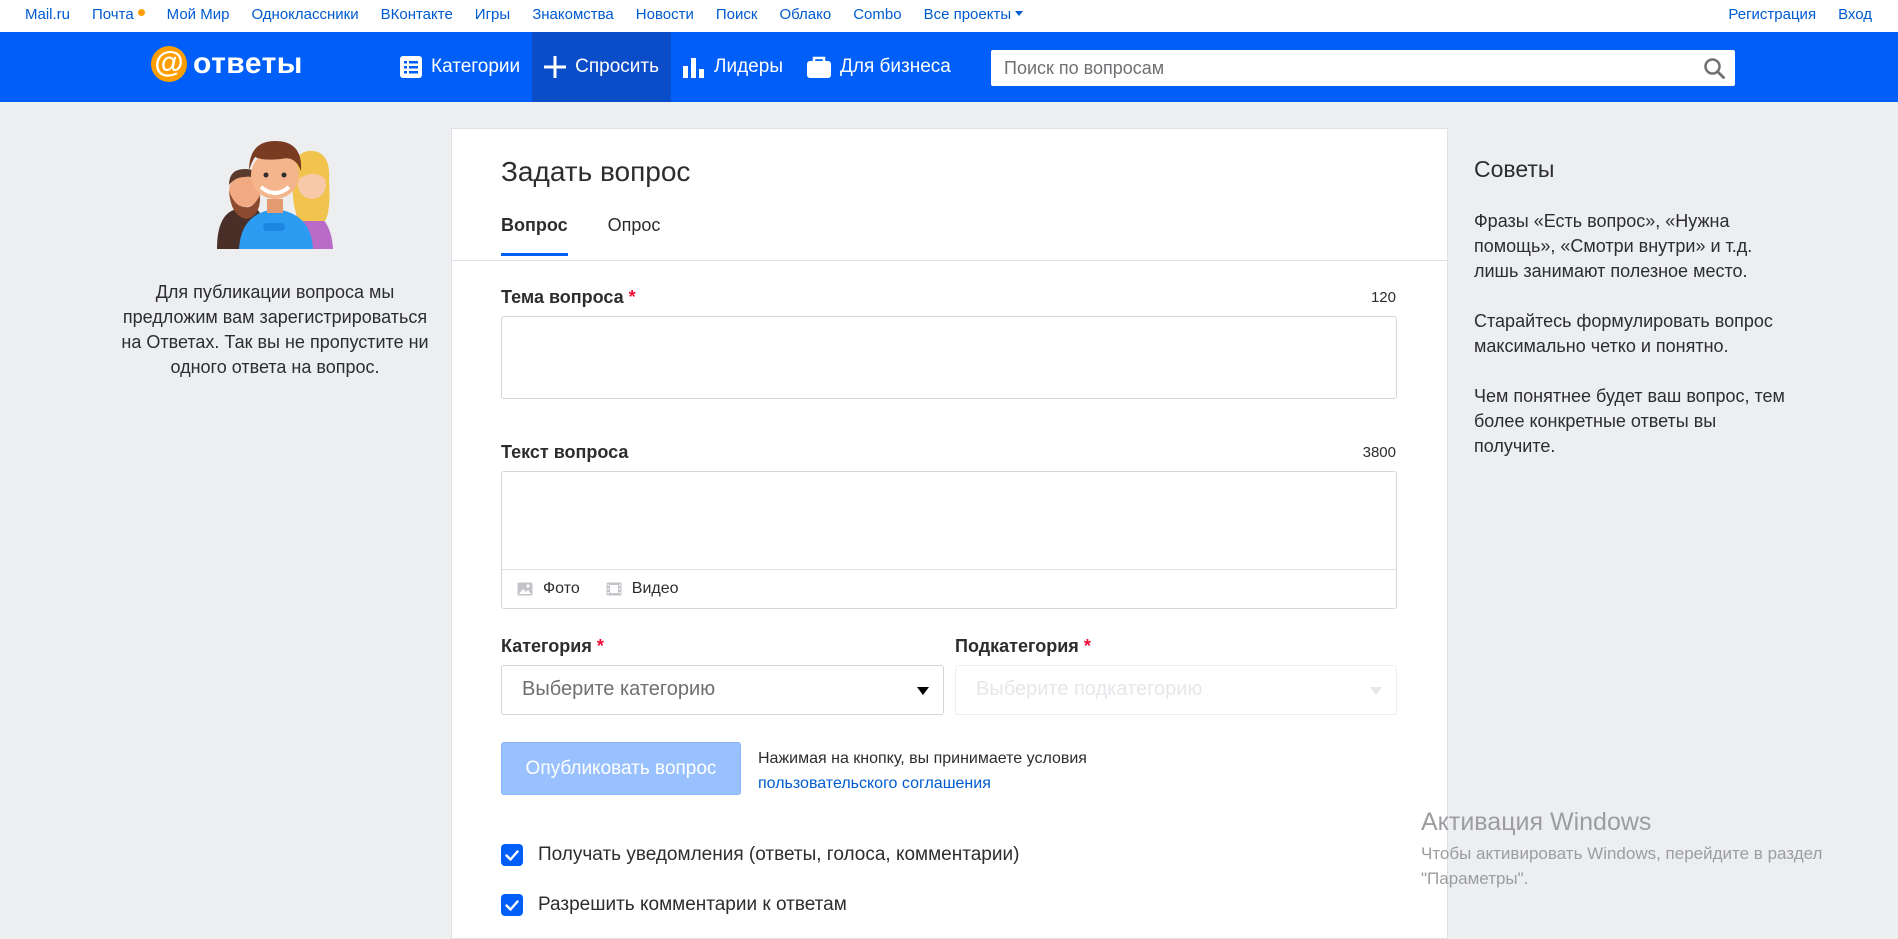 The height and width of the screenshot is (939, 1898). I want to click on comments-checkbox, so click(512, 905).